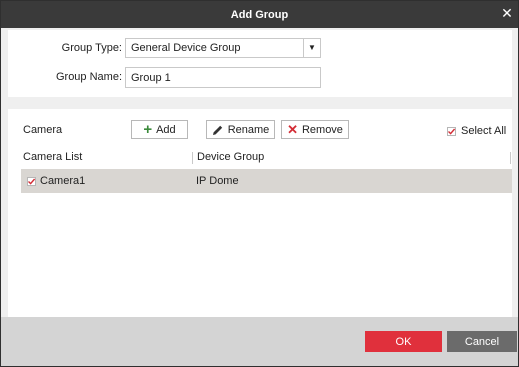  Describe the element at coordinates (43, 130) in the screenshot. I see `camera-section-label: Camera` at that location.